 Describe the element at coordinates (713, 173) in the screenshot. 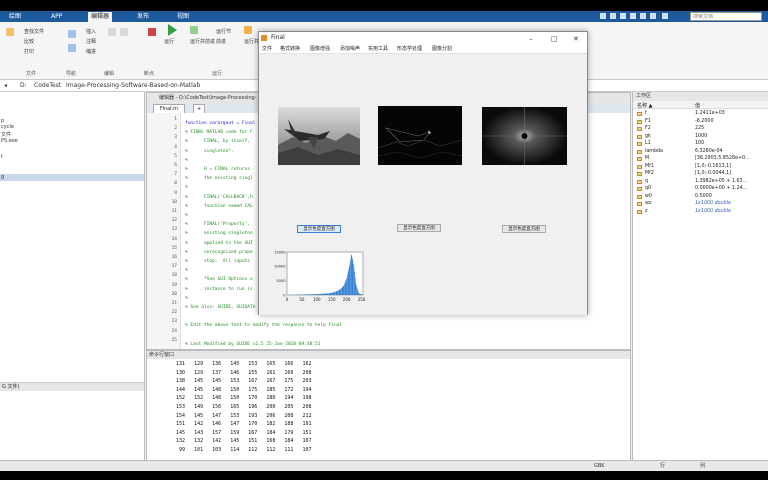

I see `variable-value: [1,0;-0.0044,1]` at that location.